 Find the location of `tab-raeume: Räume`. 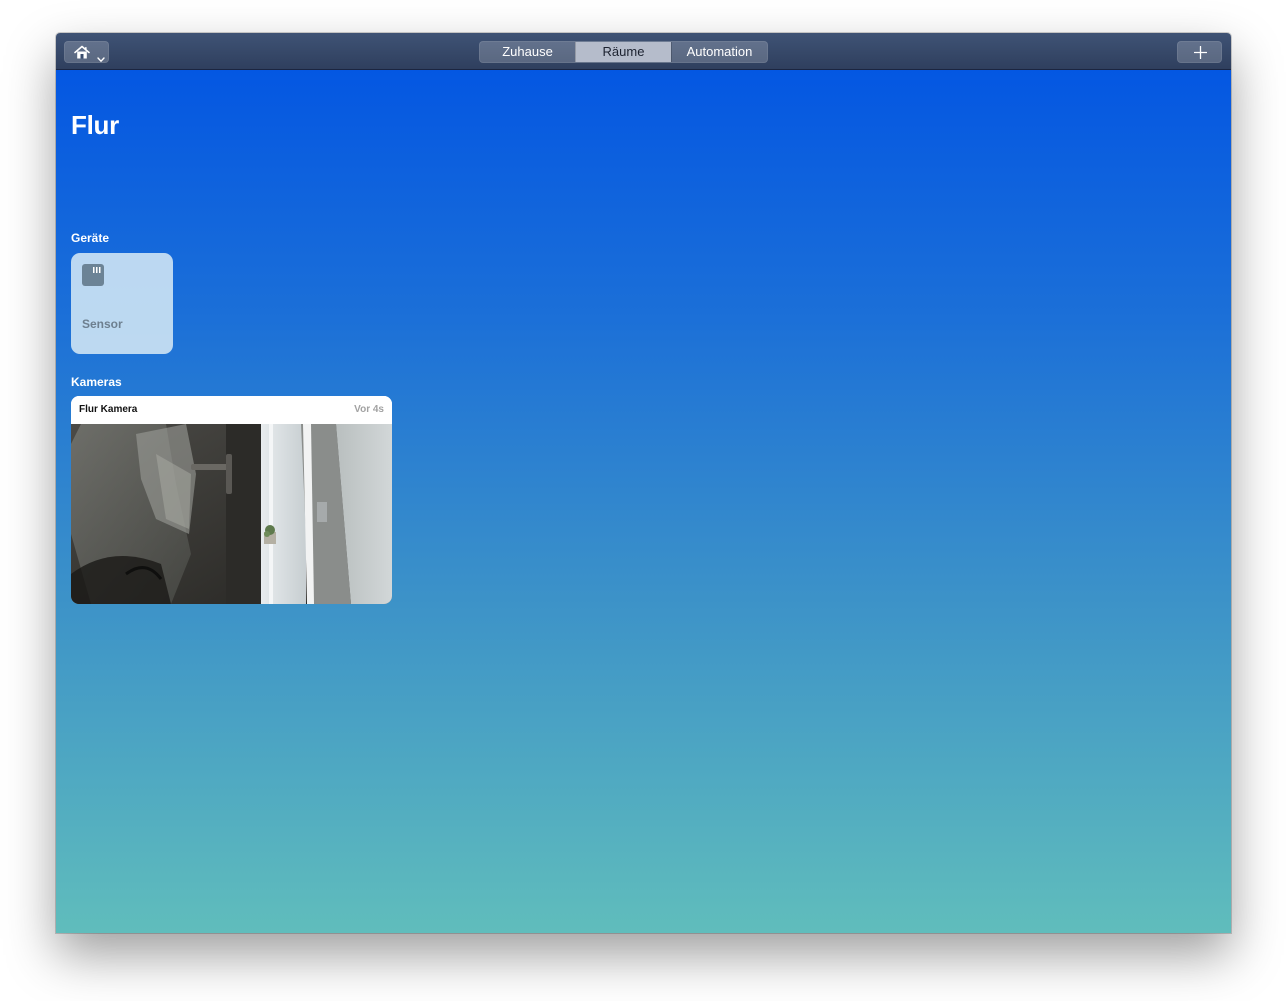

tab-raeume: Räume is located at coordinates (623, 52).